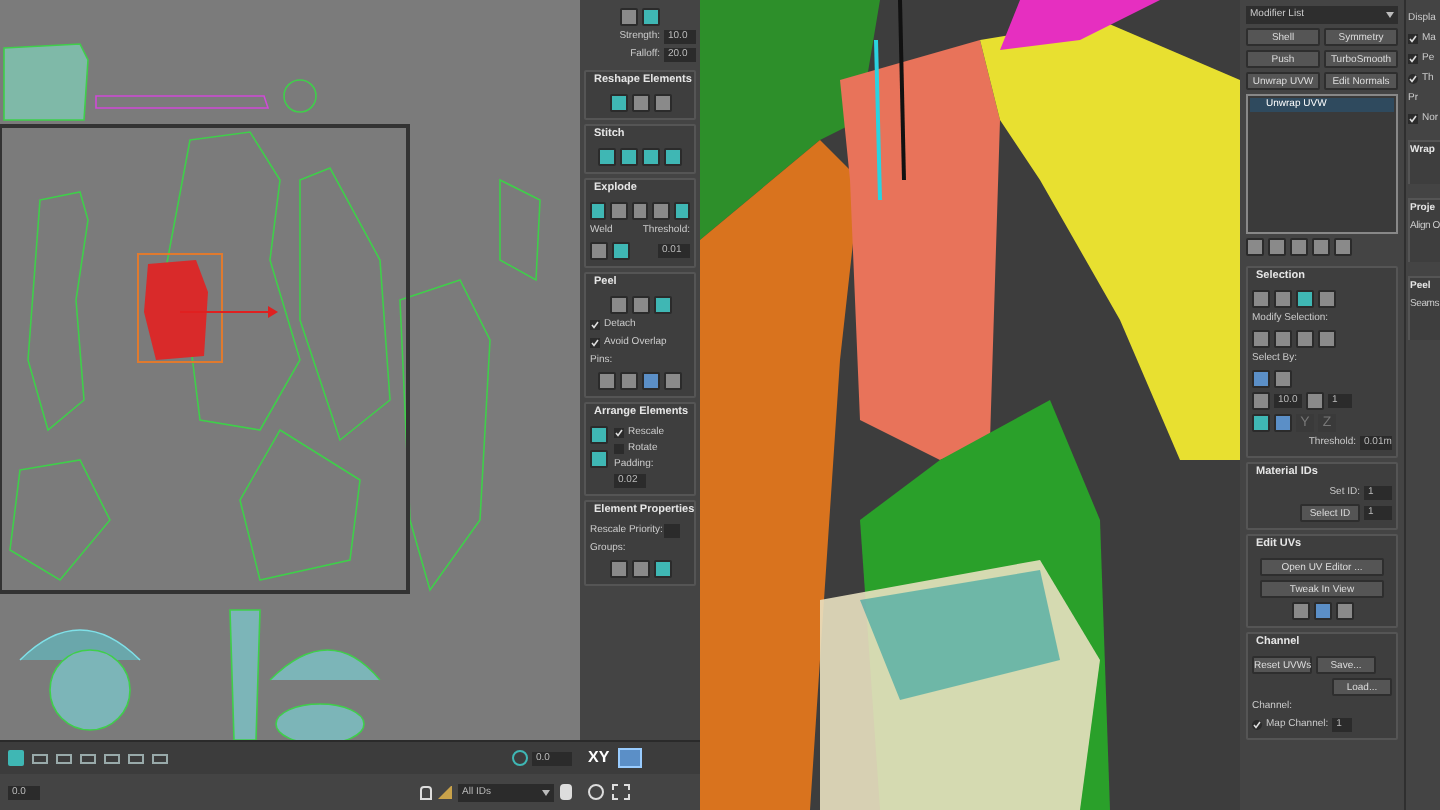 This screenshot has width=1440, height=810. Describe the element at coordinates (208, 310) in the screenshot. I see `selected-island-drawing` at that location.